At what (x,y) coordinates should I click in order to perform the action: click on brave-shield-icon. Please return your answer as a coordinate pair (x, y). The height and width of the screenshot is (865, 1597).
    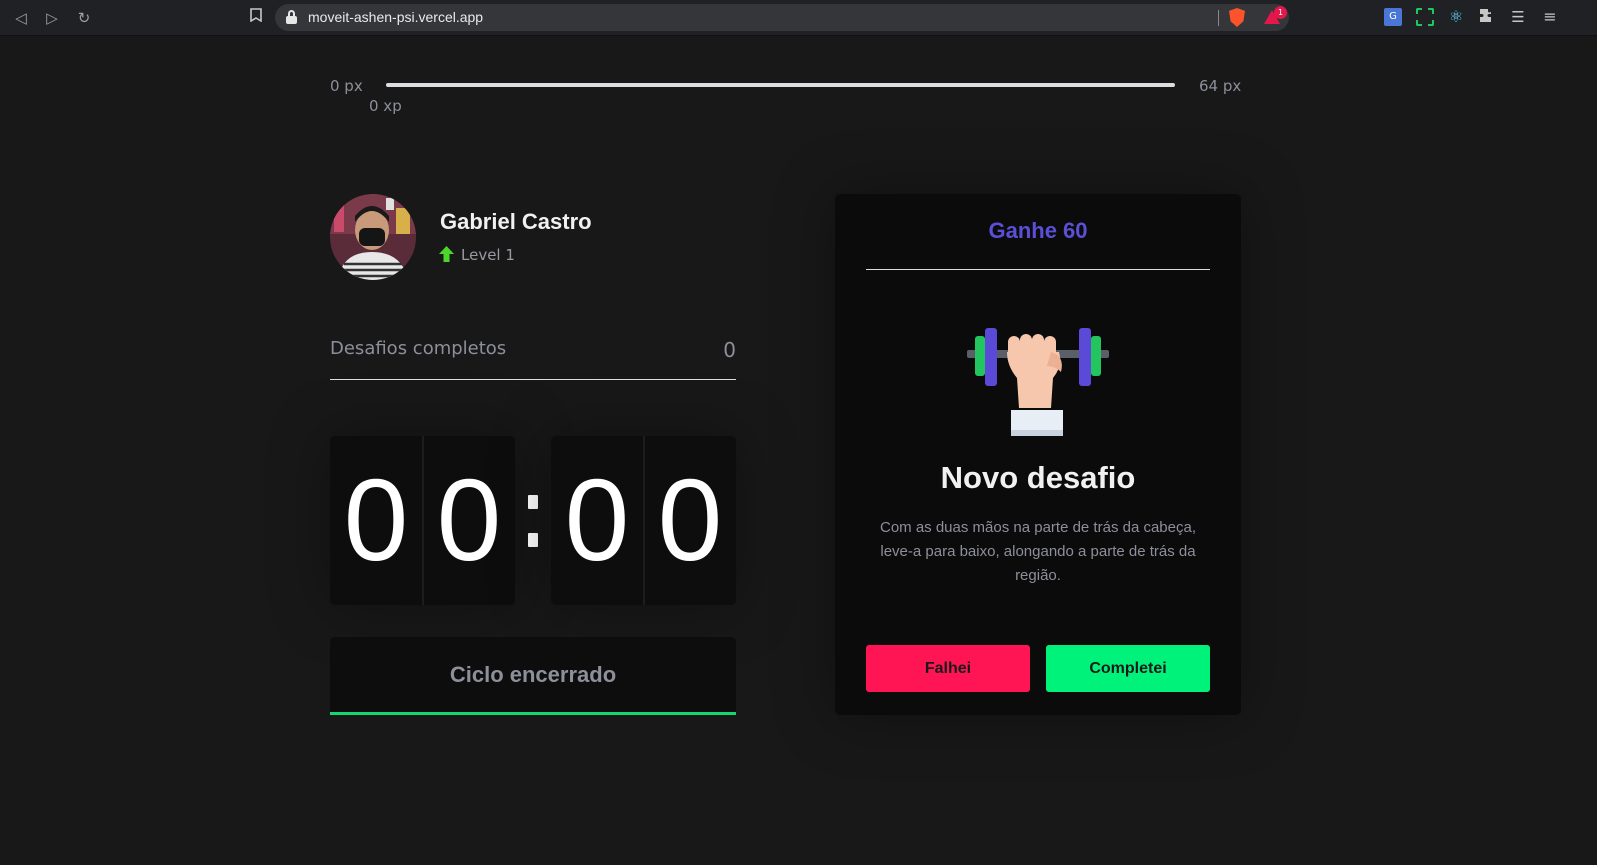
    Looking at the image, I should click on (1237, 17).